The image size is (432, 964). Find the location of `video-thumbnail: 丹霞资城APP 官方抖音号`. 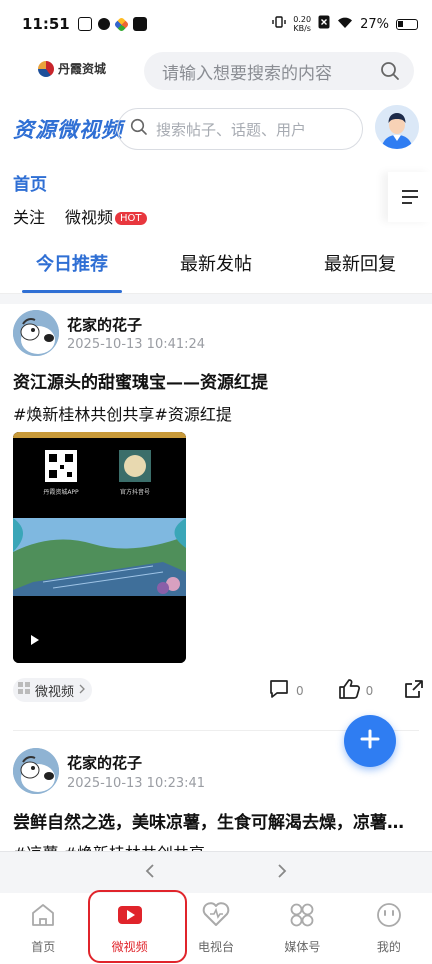

video-thumbnail: 丹霞资城APP 官方抖音号 is located at coordinates (99, 547).